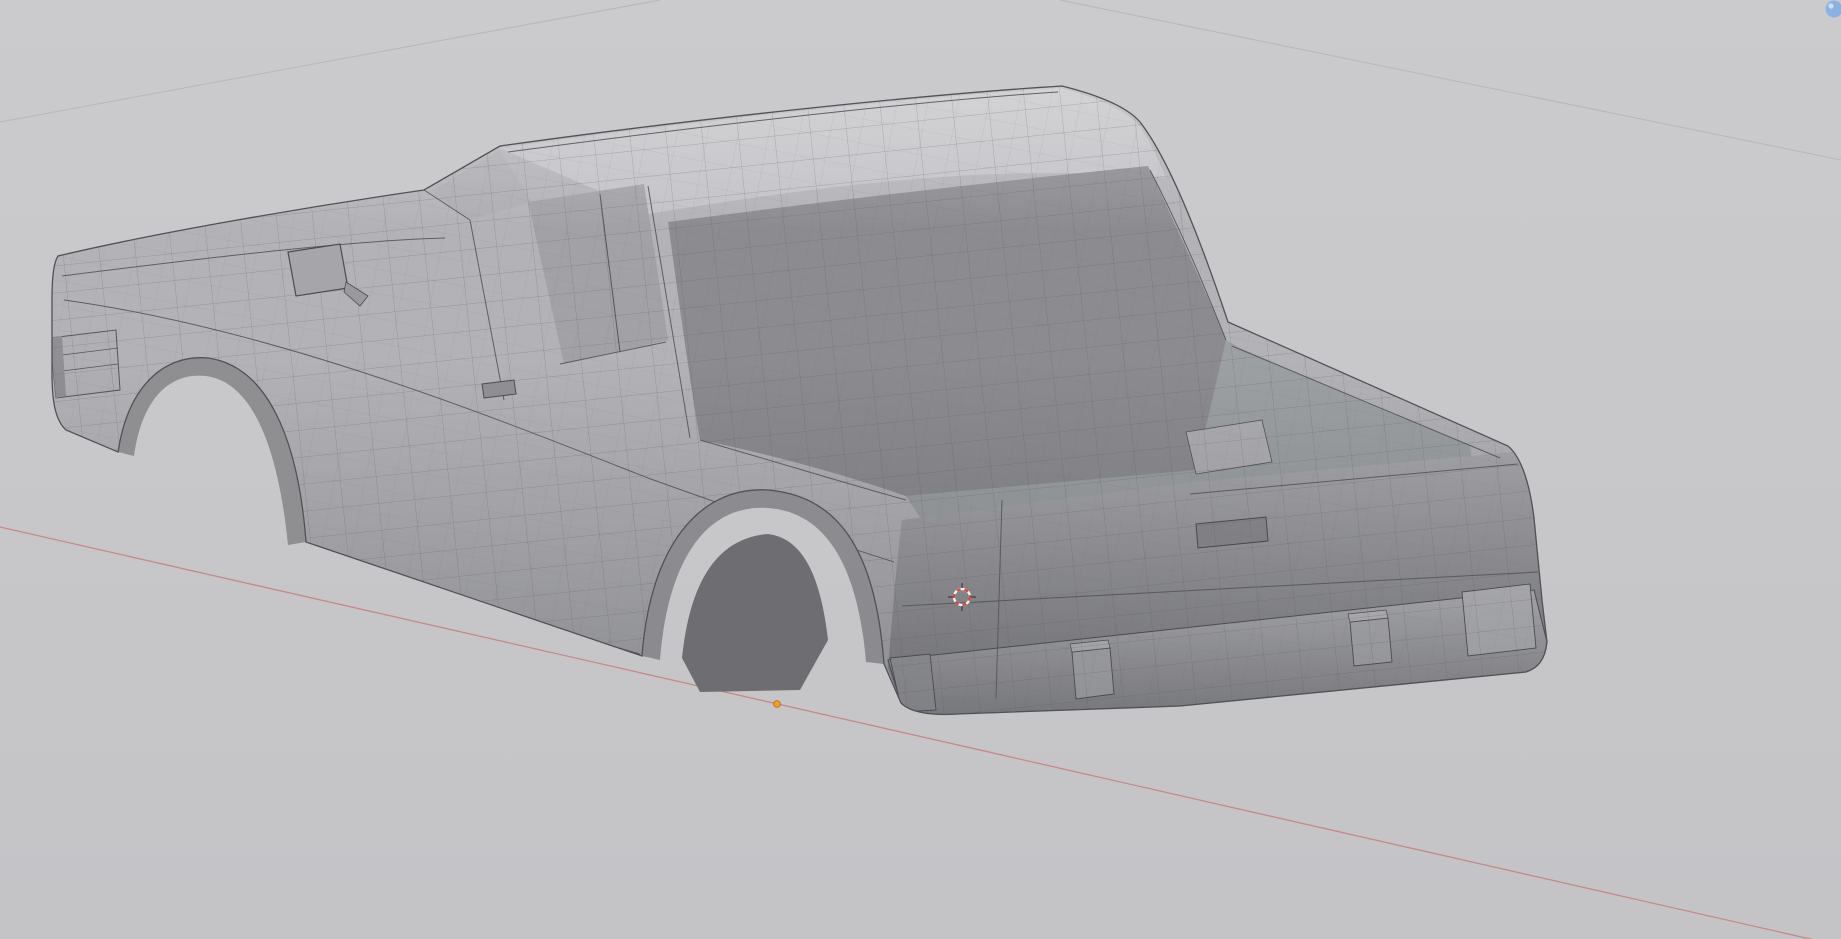 The image size is (1841, 939). I want to click on side-mirror, so click(318, 270).